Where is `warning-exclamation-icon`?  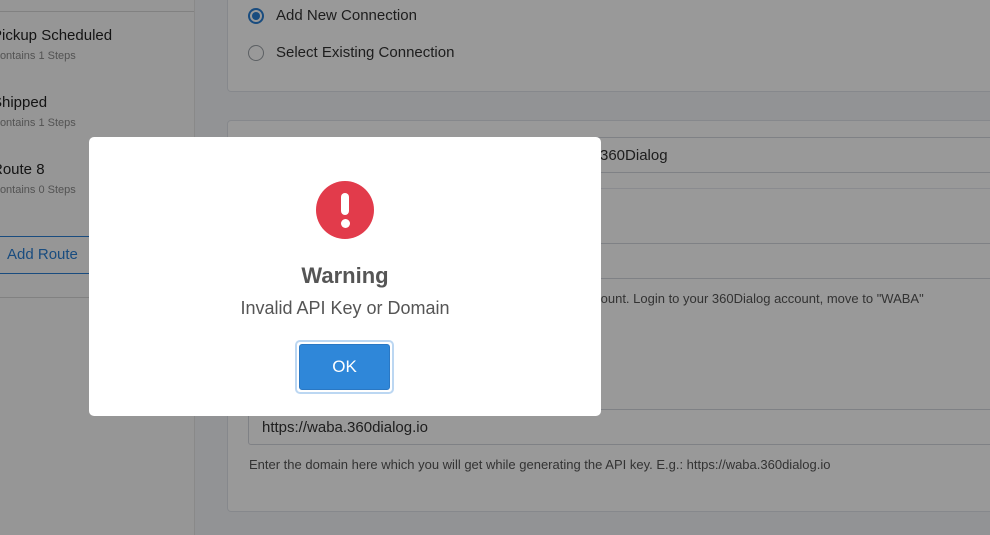 warning-exclamation-icon is located at coordinates (345, 210).